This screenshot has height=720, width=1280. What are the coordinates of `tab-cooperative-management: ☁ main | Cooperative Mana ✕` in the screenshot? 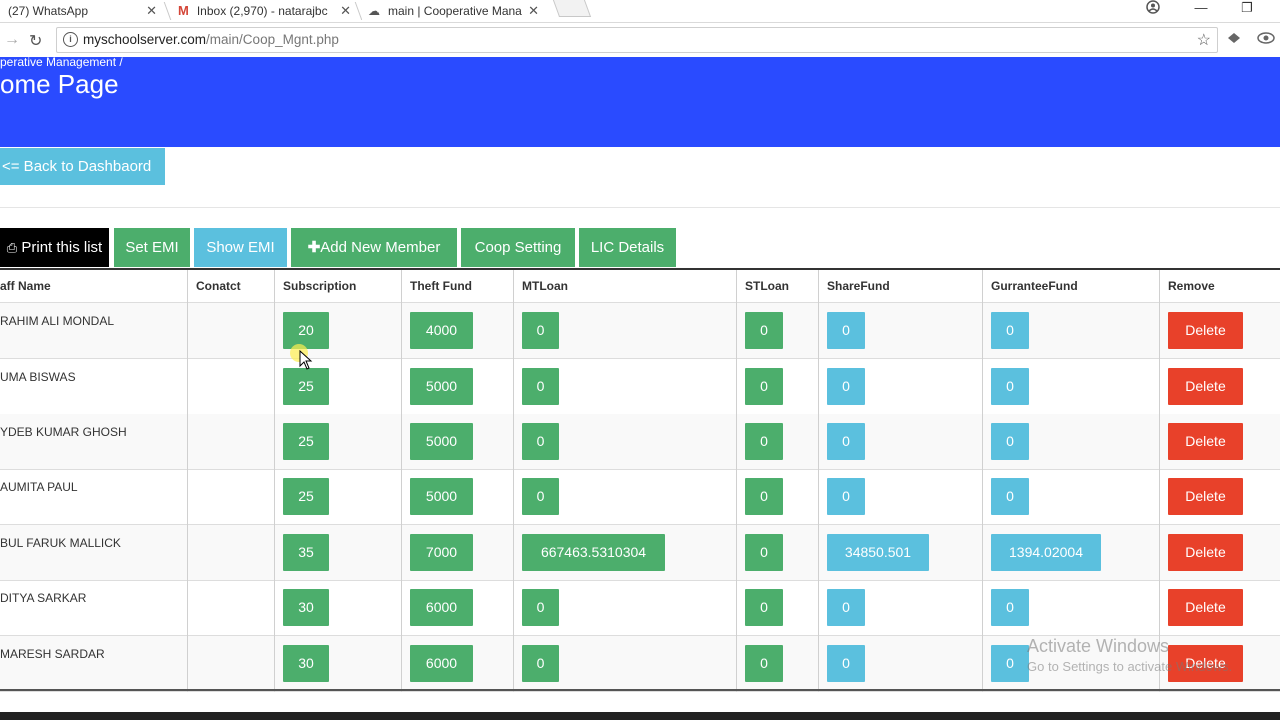 It's located at (454, 10).